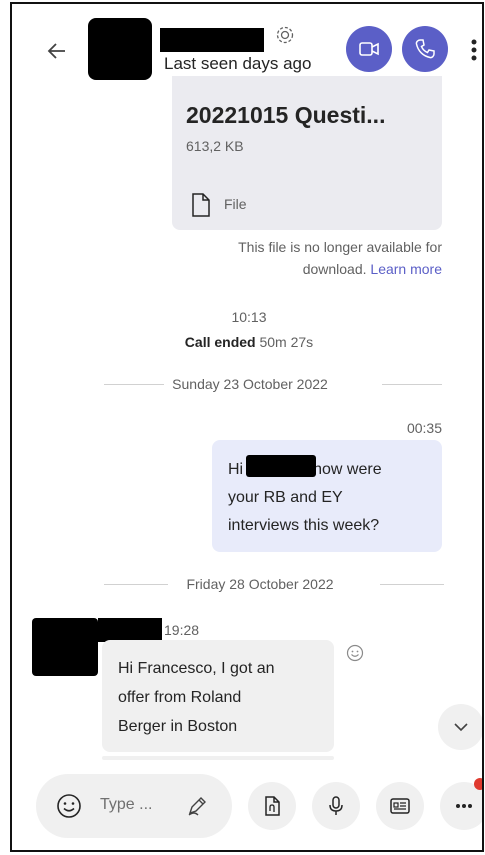 The height and width of the screenshot is (855, 485). Describe the element at coordinates (201, 205) in the screenshot. I see `document-icon` at that location.